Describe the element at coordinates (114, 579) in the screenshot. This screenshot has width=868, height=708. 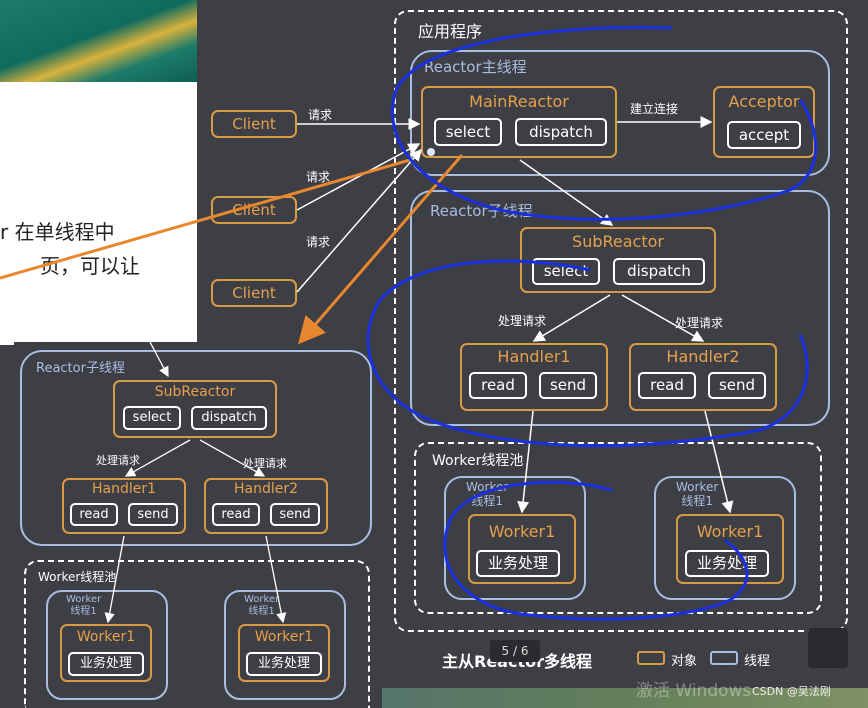
I see `zoom-handler1-to-worker1` at that location.